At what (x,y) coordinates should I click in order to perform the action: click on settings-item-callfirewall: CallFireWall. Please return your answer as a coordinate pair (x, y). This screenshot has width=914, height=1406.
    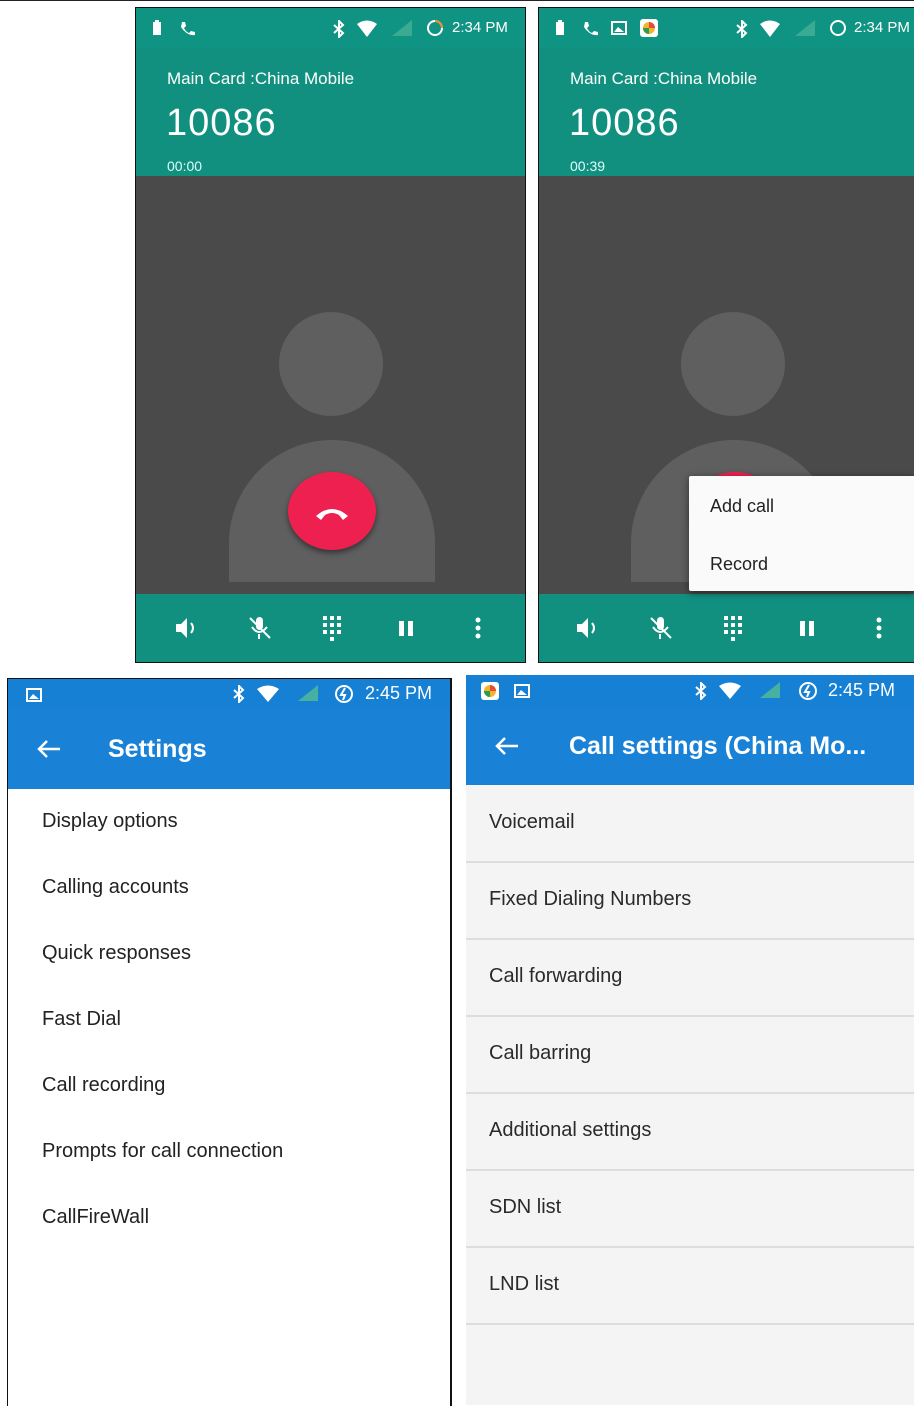
    Looking at the image, I should click on (95, 1217).